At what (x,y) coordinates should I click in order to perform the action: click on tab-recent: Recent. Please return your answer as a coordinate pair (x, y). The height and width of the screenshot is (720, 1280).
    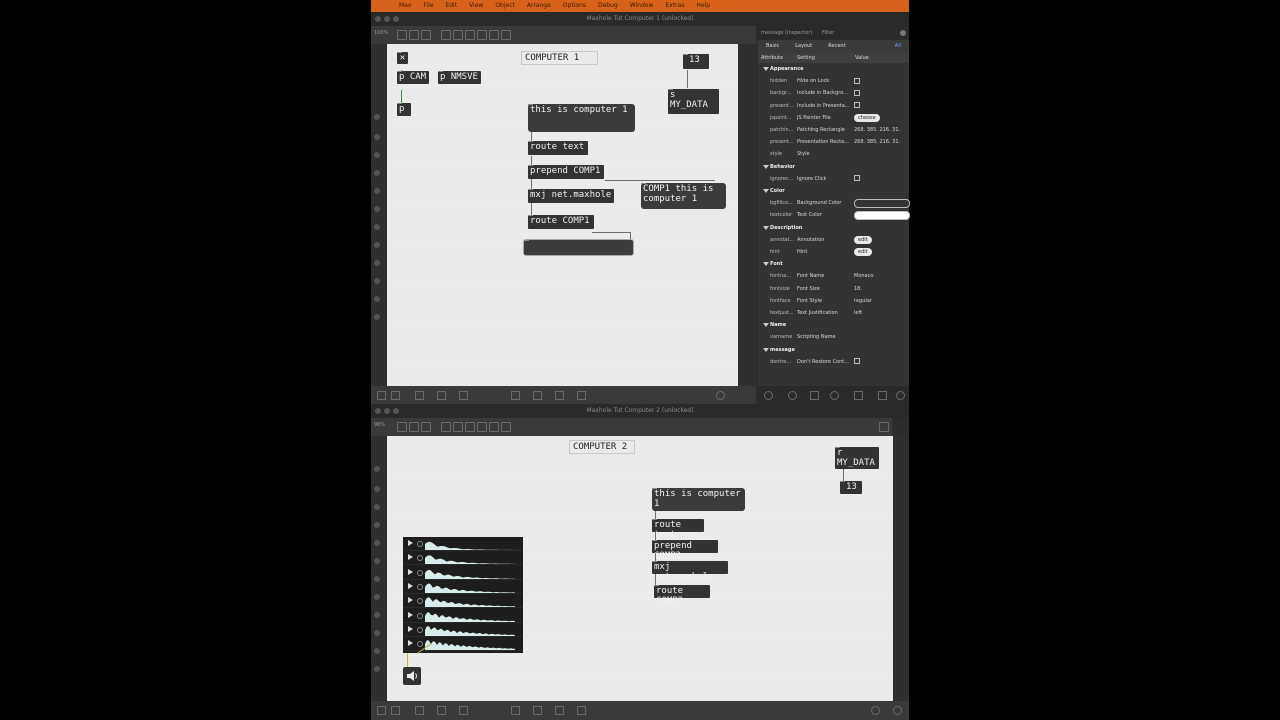
    Looking at the image, I should click on (836, 46).